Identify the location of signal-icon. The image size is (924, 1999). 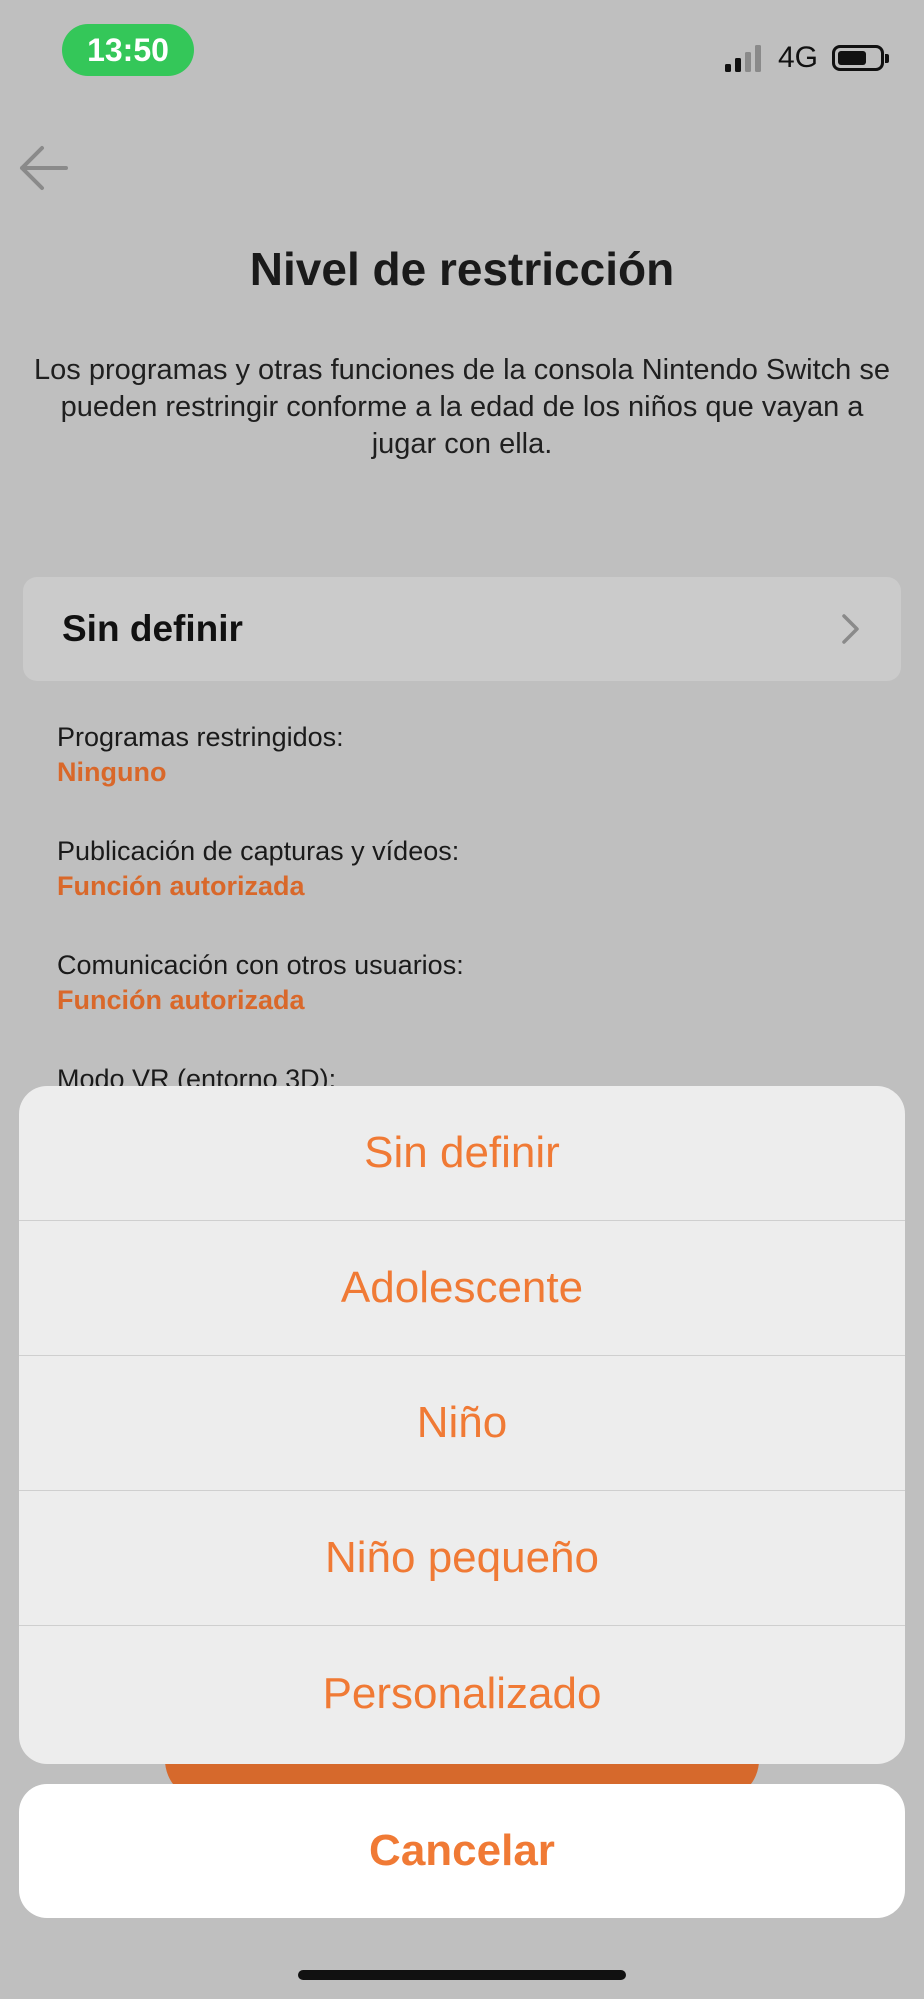
(742, 58).